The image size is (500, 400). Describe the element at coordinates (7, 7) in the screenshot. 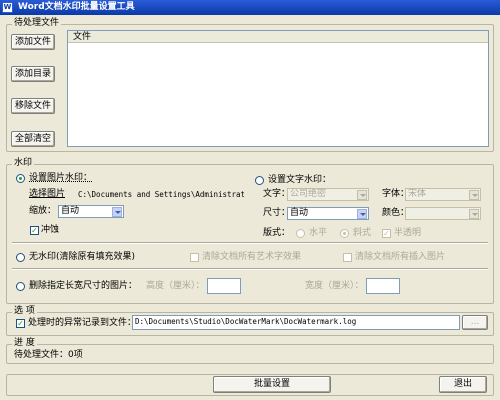

I see `word-app-icon: W` at that location.